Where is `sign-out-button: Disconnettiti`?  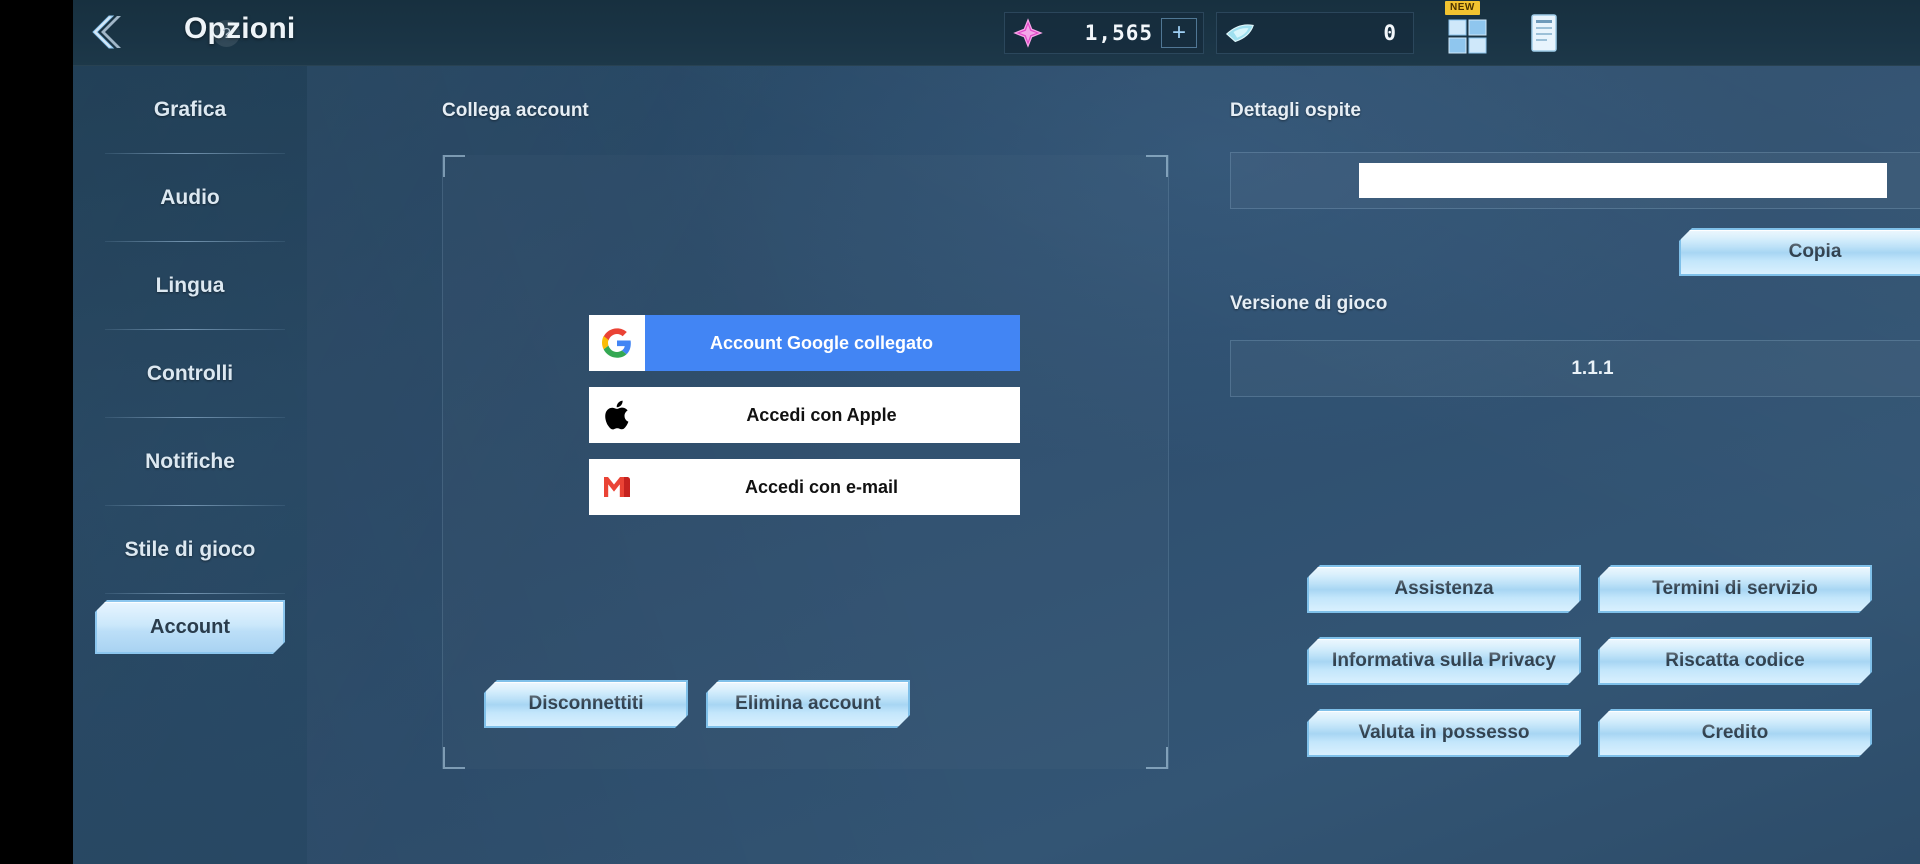
sign-out-button: Disconnettiti is located at coordinates (586, 704).